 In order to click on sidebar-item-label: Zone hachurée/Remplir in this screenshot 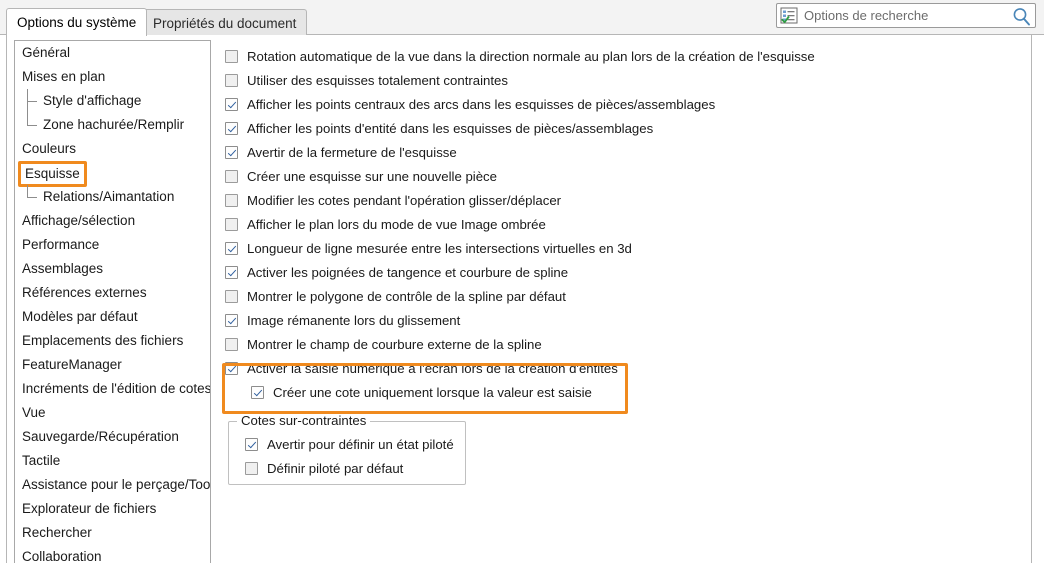, I will do `click(114, 124)`.